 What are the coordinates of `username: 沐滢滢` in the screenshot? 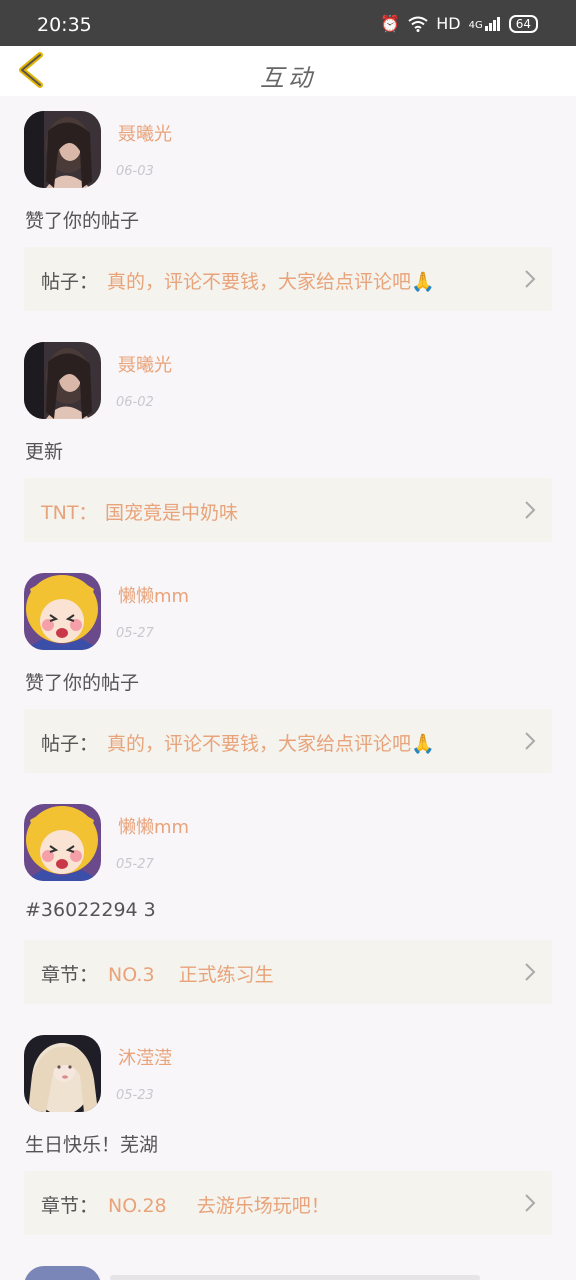 It's located at (145, 1057).